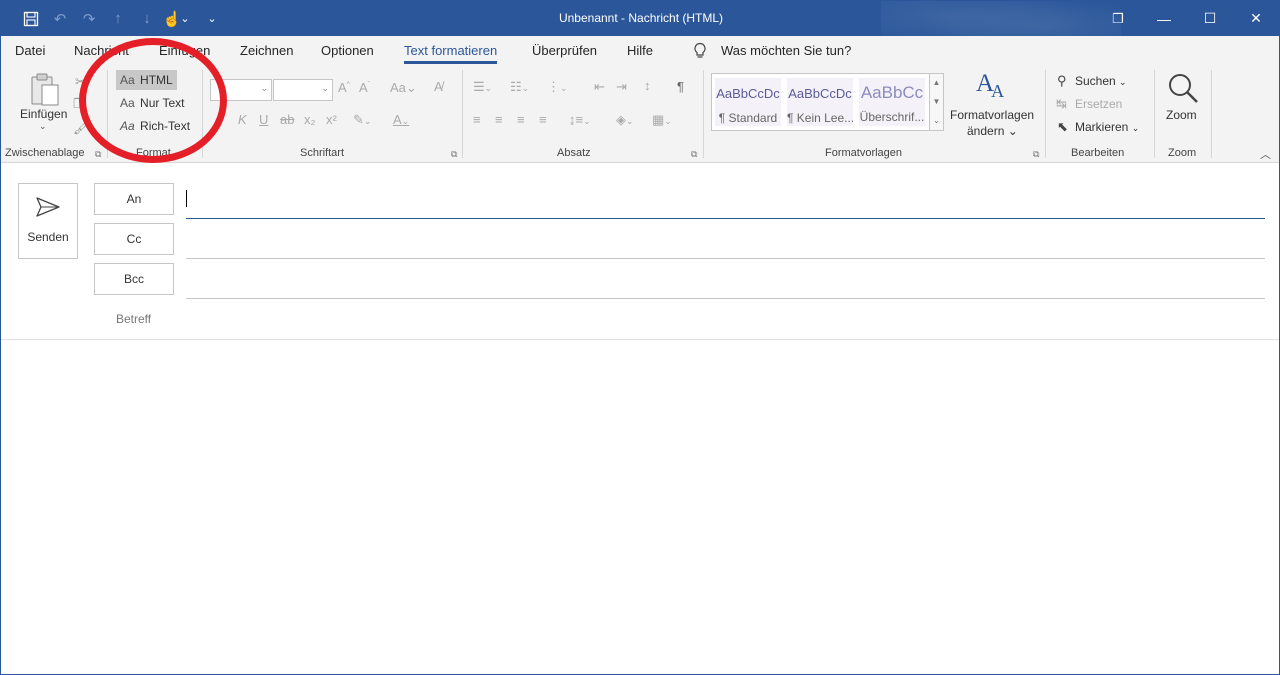 The image size is (1280, 675). What do you see at coordinates (1164, 18) in the screenshot?
I see `minimize-button: —` at bounding box center [1164, 18].